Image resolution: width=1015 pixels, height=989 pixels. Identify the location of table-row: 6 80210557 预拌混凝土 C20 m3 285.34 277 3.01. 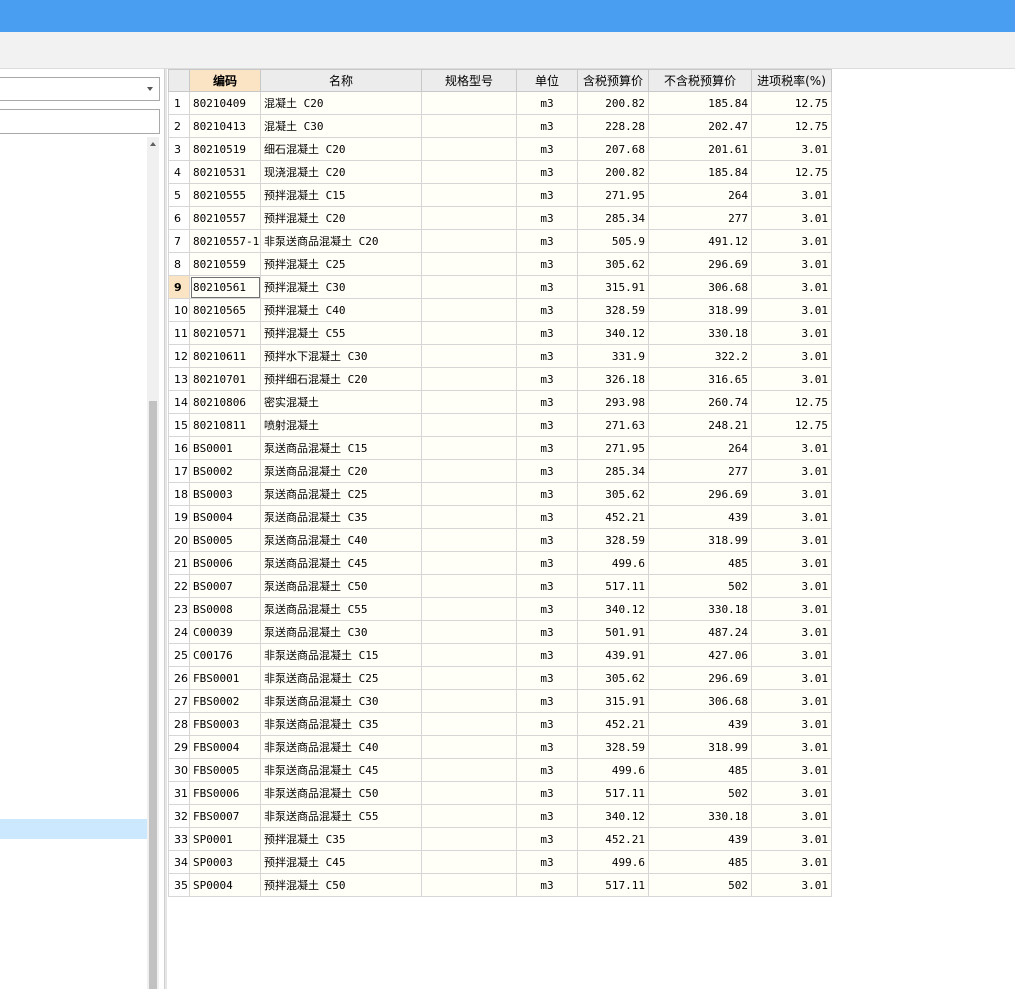
(500, 218).